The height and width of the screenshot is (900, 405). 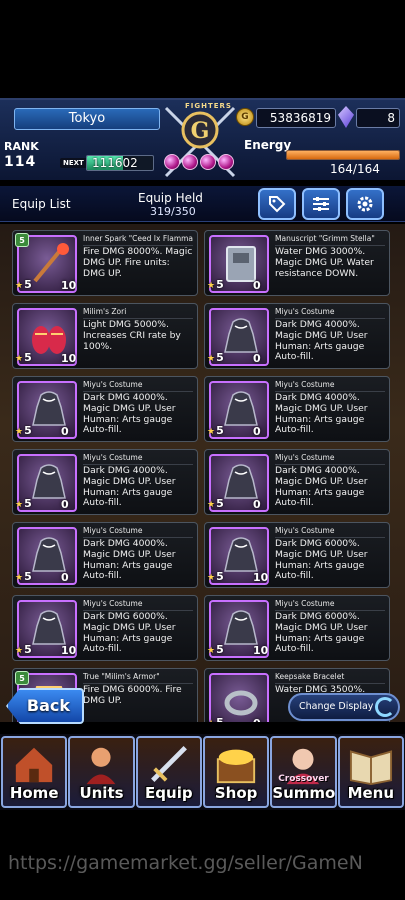 What do you see at coordinates (190, 162) in the screenshot?
I see `orb-icon` at bounding box center [190, 162].